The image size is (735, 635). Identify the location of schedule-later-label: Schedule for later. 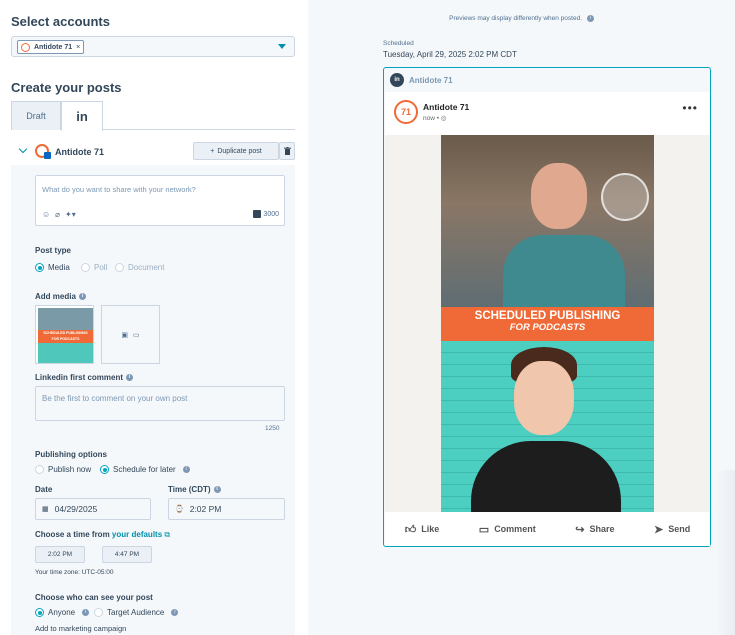
(144, 469).